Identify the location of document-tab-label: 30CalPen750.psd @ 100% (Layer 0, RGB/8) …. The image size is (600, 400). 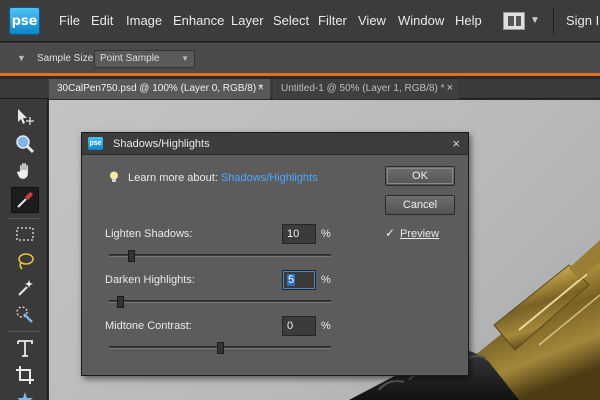
(160, 88).